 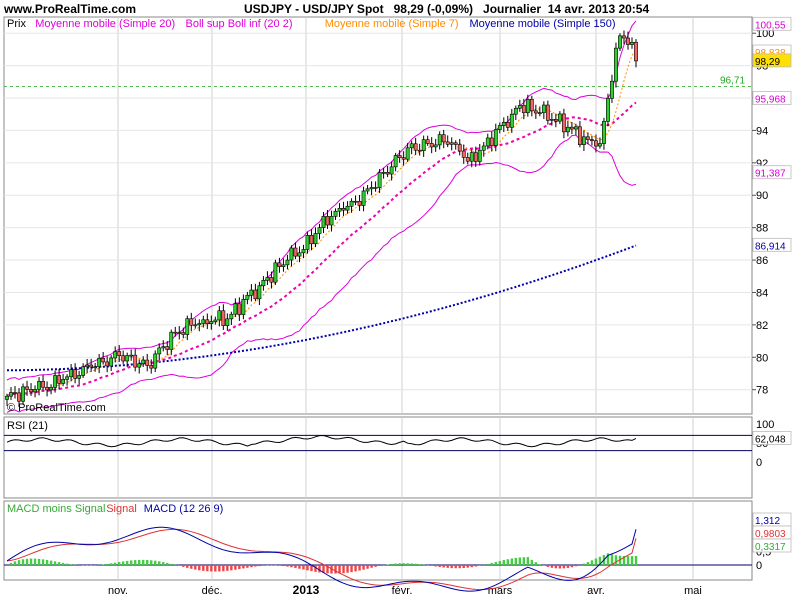 What do you see at coordinates (770, 534) in the screenshot?
I see `macd-value: 0,9803` at bounding box center [770, 534].